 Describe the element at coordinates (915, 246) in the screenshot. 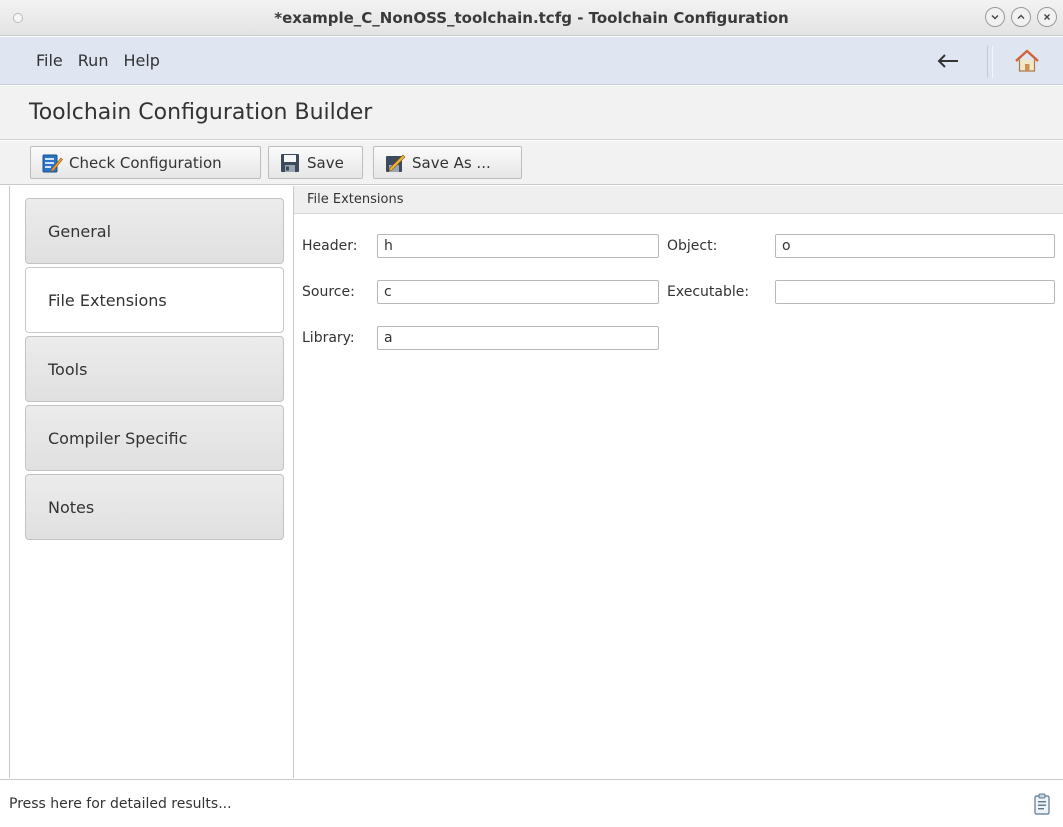

I see `object-extension-field` at that location.